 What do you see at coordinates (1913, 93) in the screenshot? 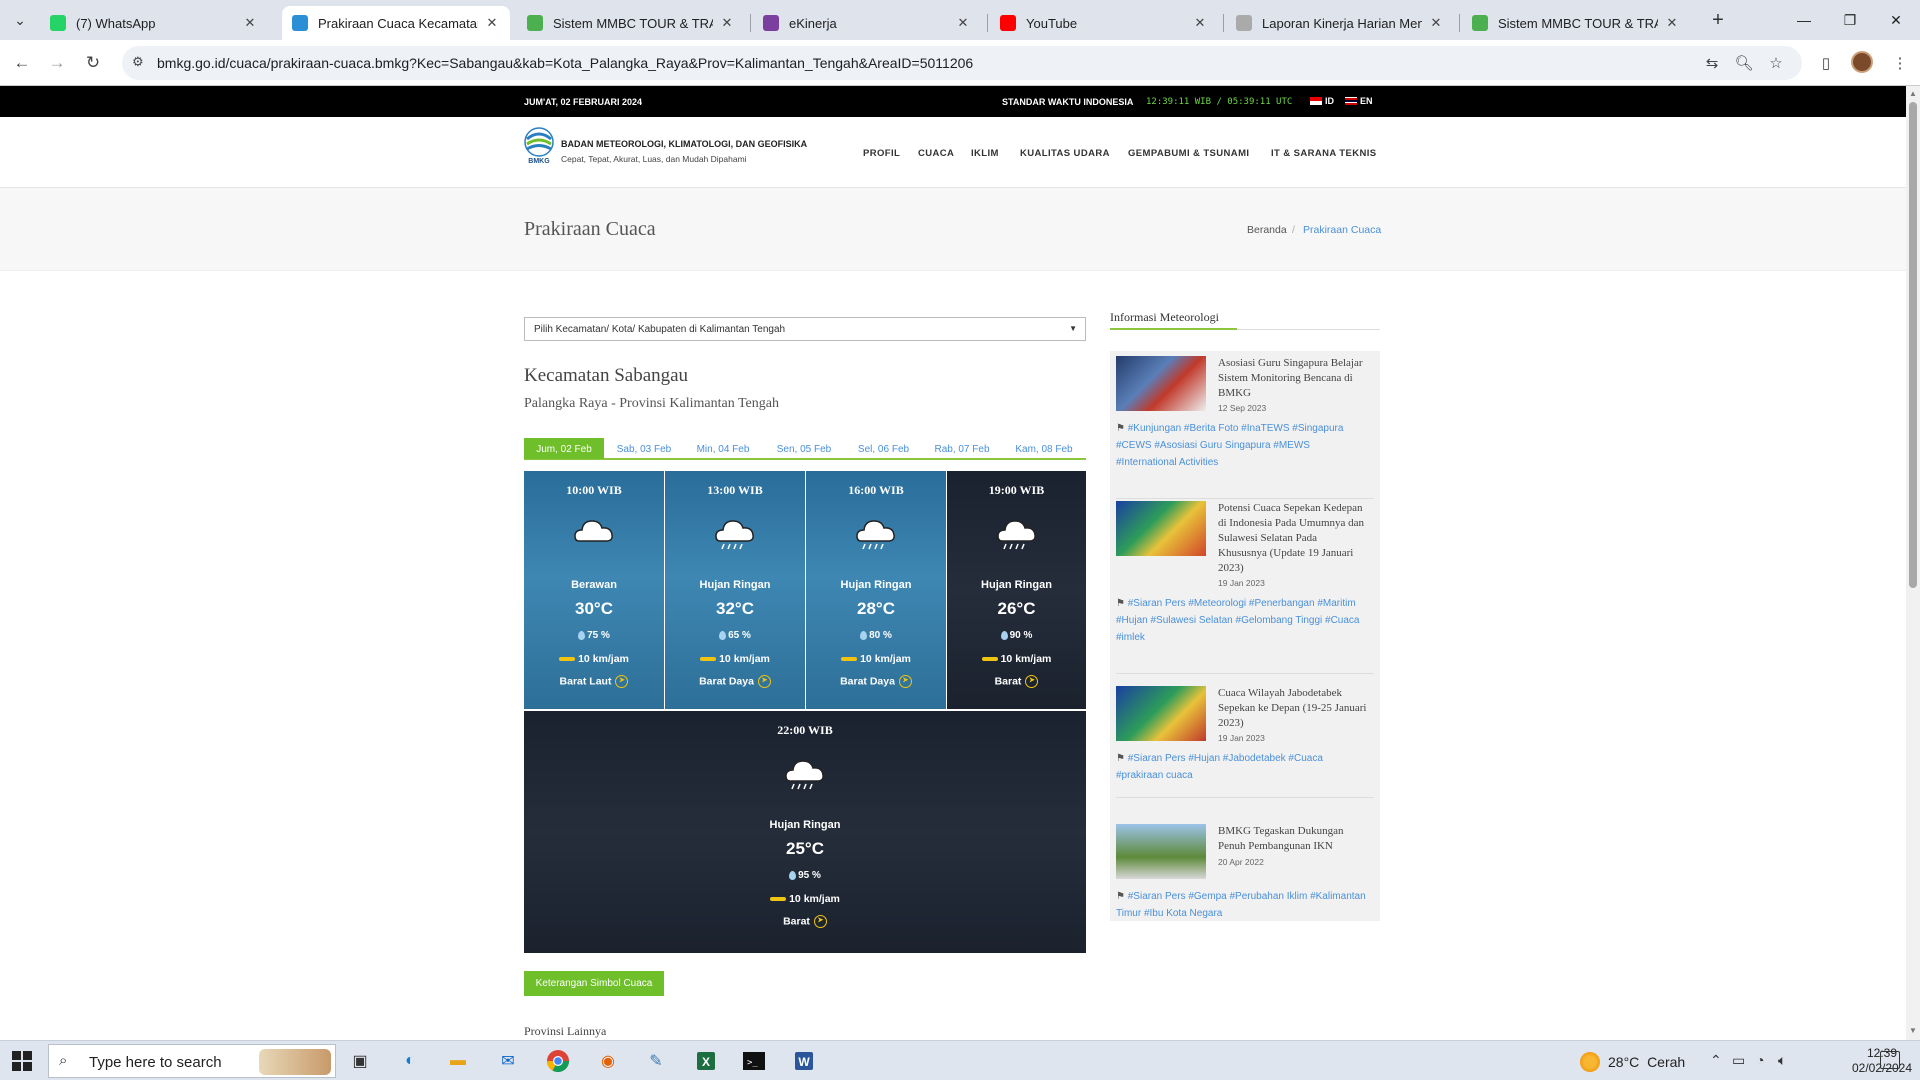
I see `scroll-up-arrow-icon: ▲` at bounding box center [1913, 93].